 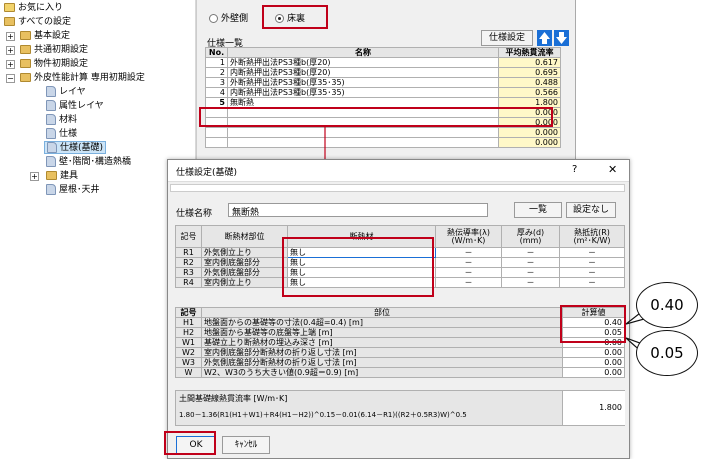 What do you see at coordinates (400, 372) in the screenshot?
I see `table-row: W W2、W3のうち大きい値(0.9超＝0.9) [m] 0.00` at bounding box center [400, 372].